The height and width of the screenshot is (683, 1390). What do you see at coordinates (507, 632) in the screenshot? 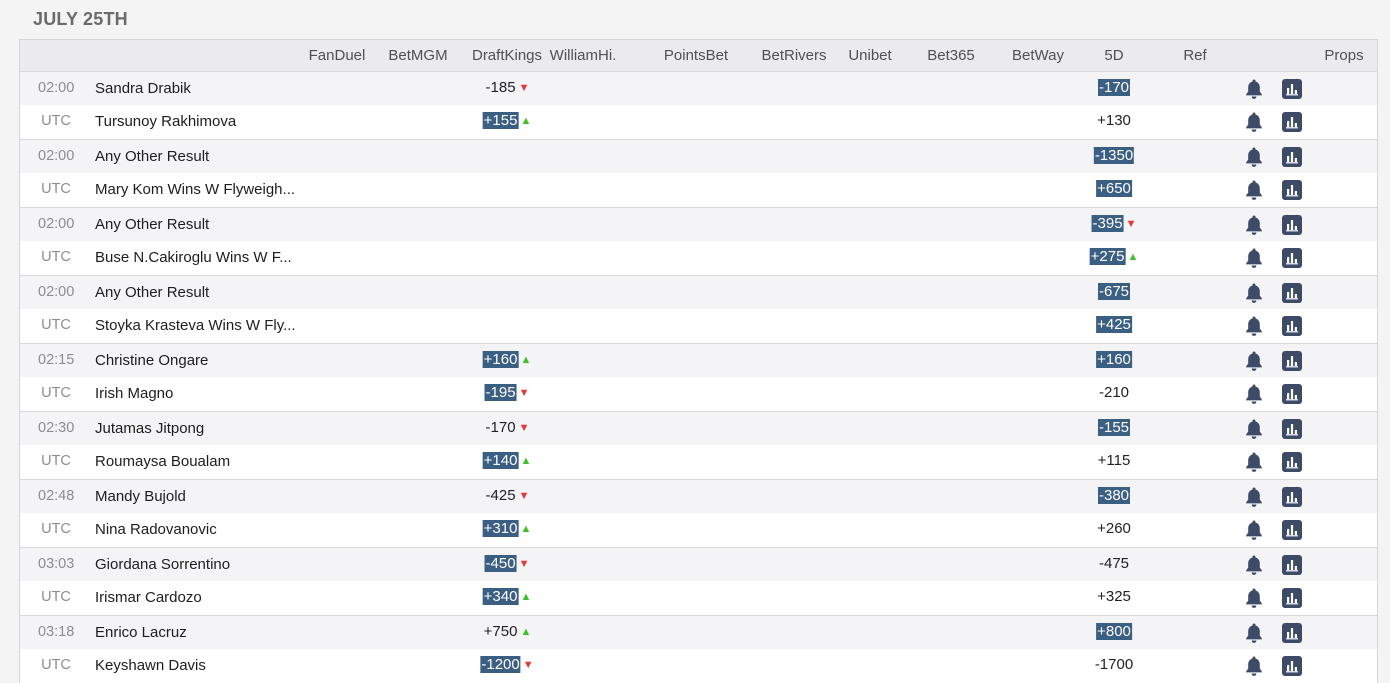
I see `draftkings-odds: +750 ▲` at bounding box center [507, 632].